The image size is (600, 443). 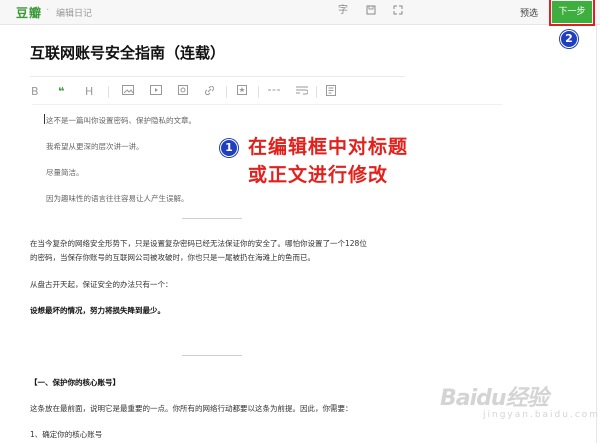 I want to click on baidu-watermark: Baidu经验, so click(x=494, y=398).